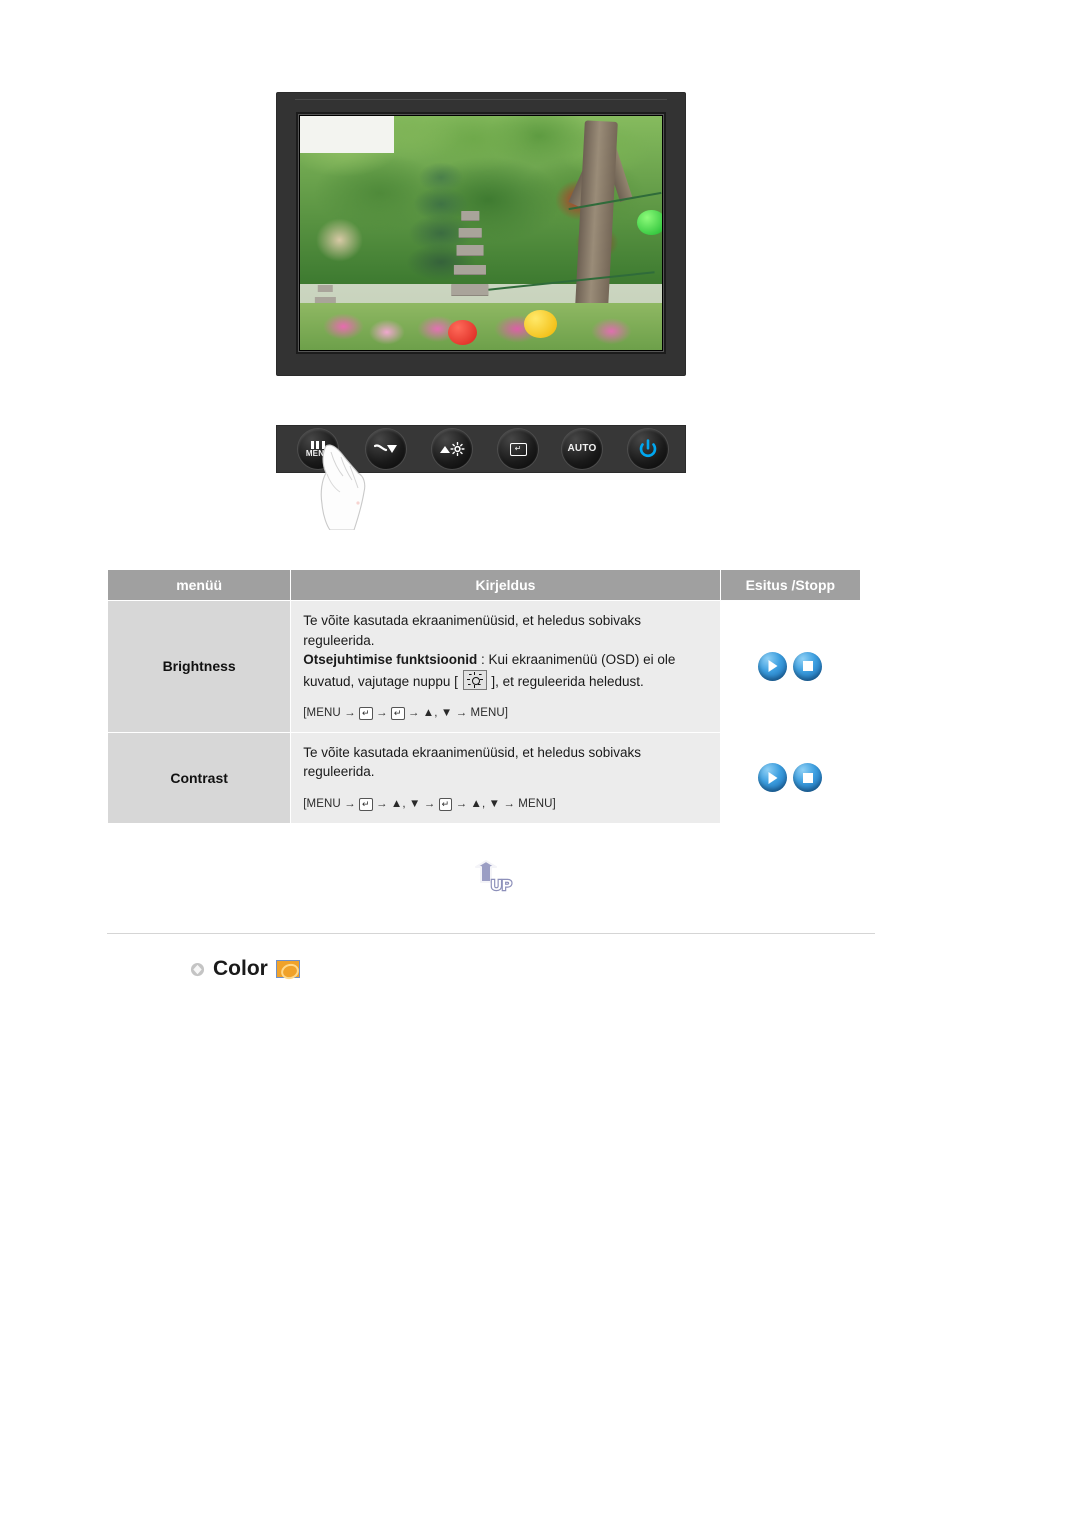  What do you see at coordinates (390, 660) in the screenshot?
I see `desc-bold-term: Otsejuhtimise funktsioonid` at bounding box center [390, 660].